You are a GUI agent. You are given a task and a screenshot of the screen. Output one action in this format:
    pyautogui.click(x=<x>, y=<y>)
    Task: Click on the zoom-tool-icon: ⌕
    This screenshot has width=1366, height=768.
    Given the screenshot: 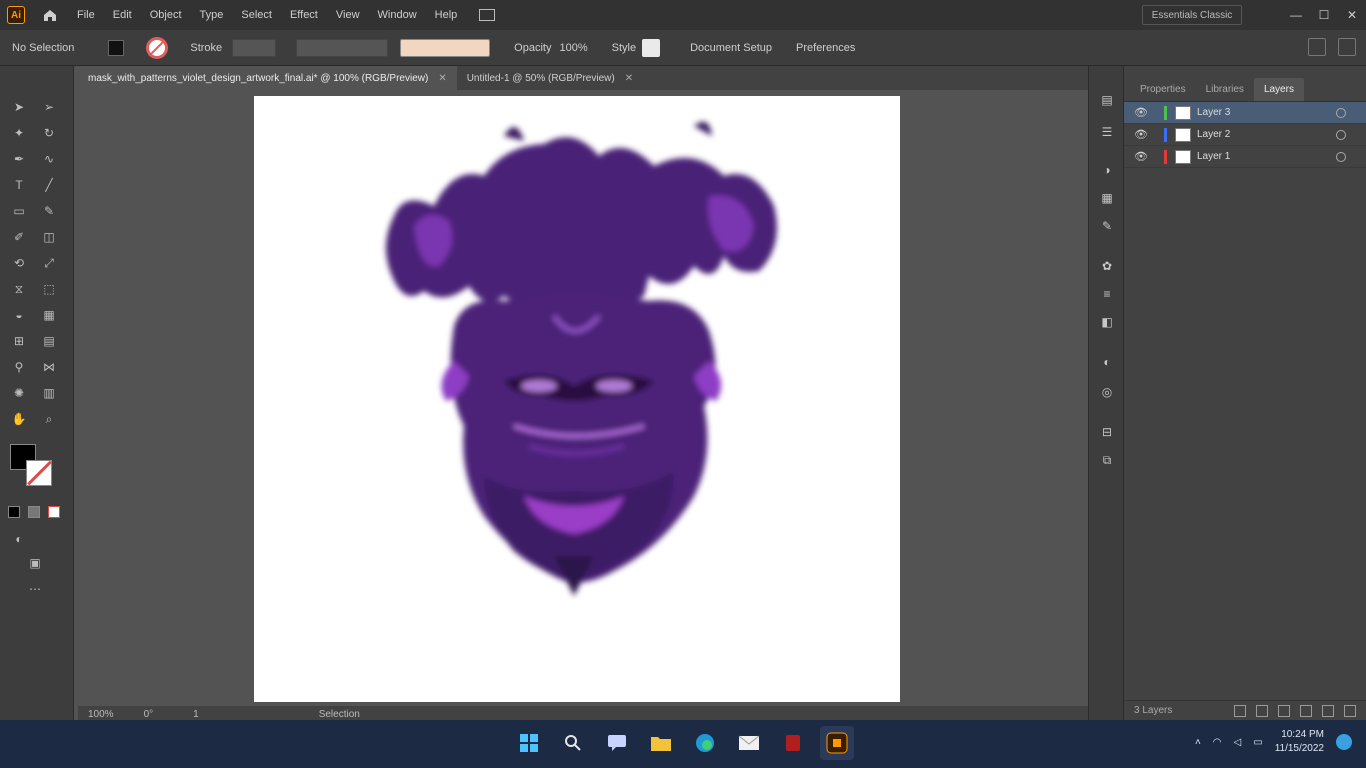 What is the action you would take?
    pyautogui.click(x=49, y=419)
    